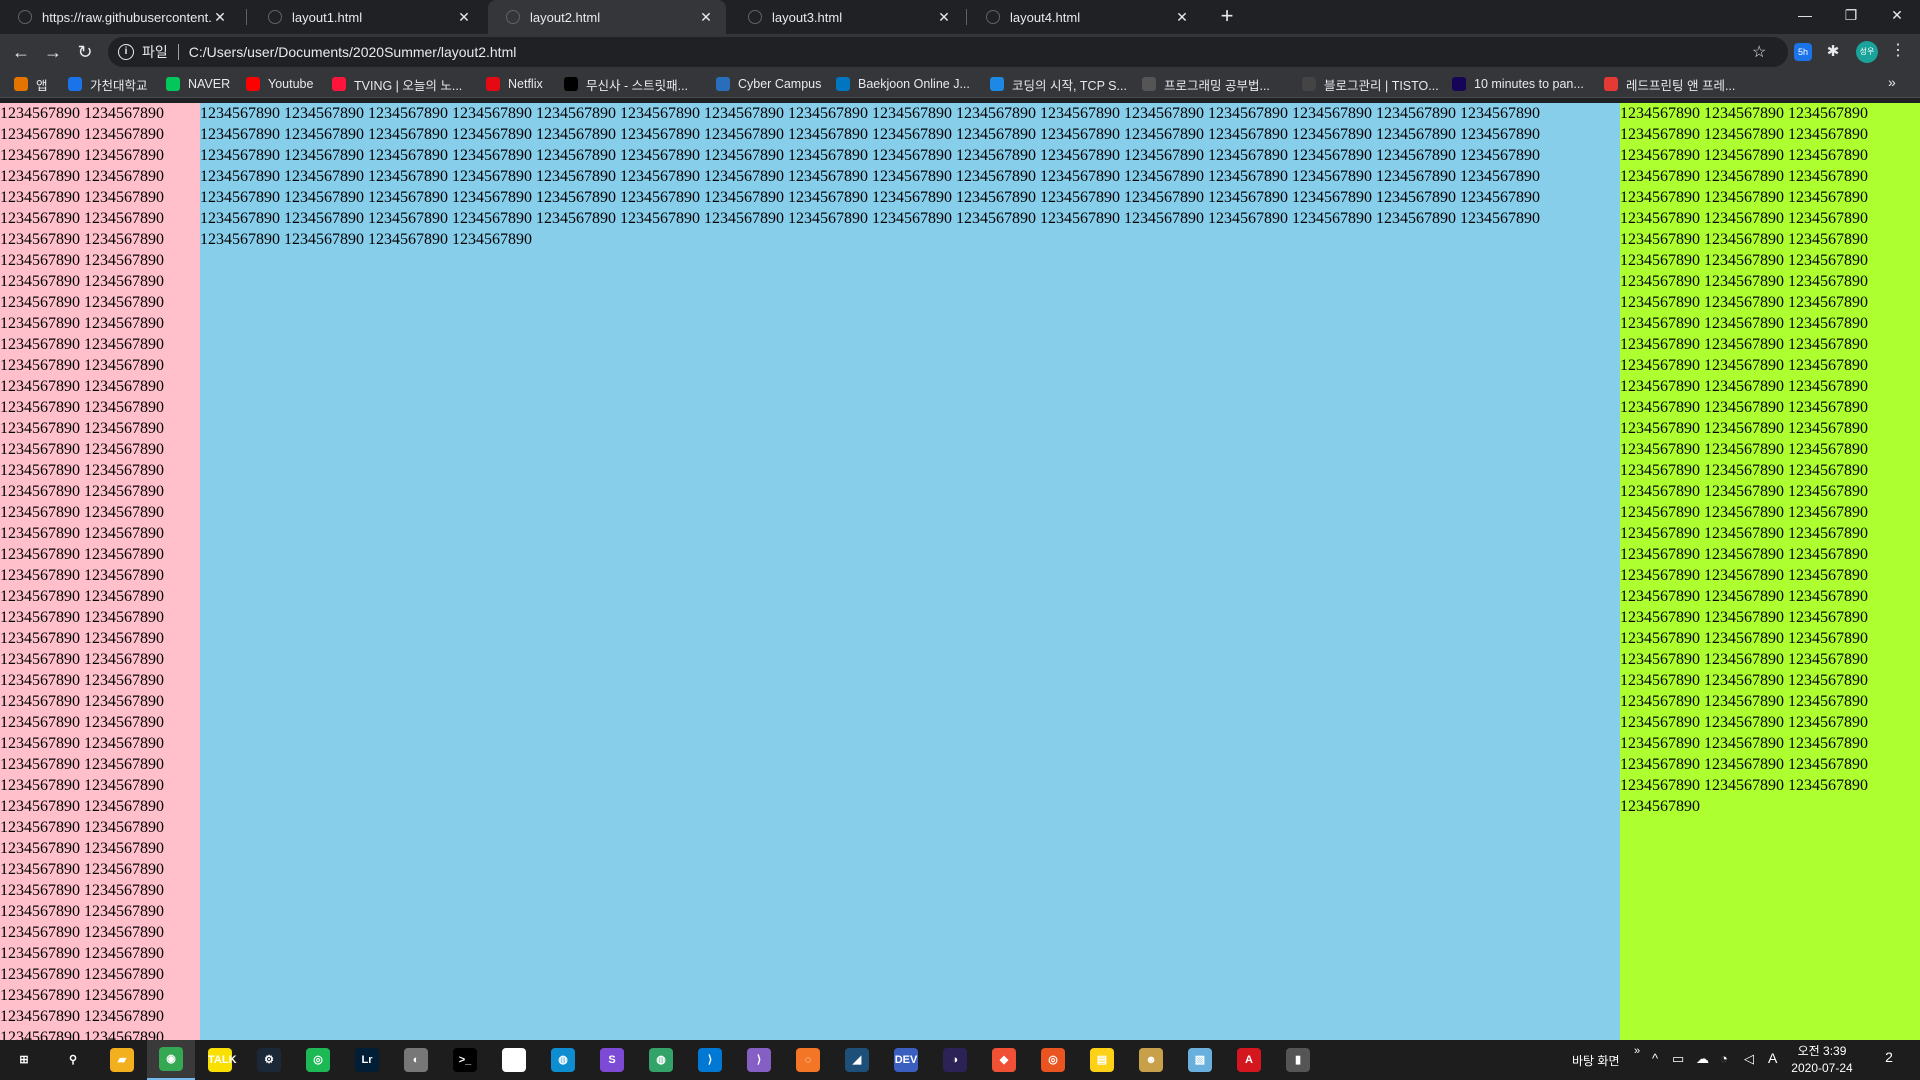 This screenshot has width=1920, height=1080. What do you see at coordinates (607, 17) in the screenshot?
I see `tab-layout2: layout2.html ✕` at bounding box center [607, 17].